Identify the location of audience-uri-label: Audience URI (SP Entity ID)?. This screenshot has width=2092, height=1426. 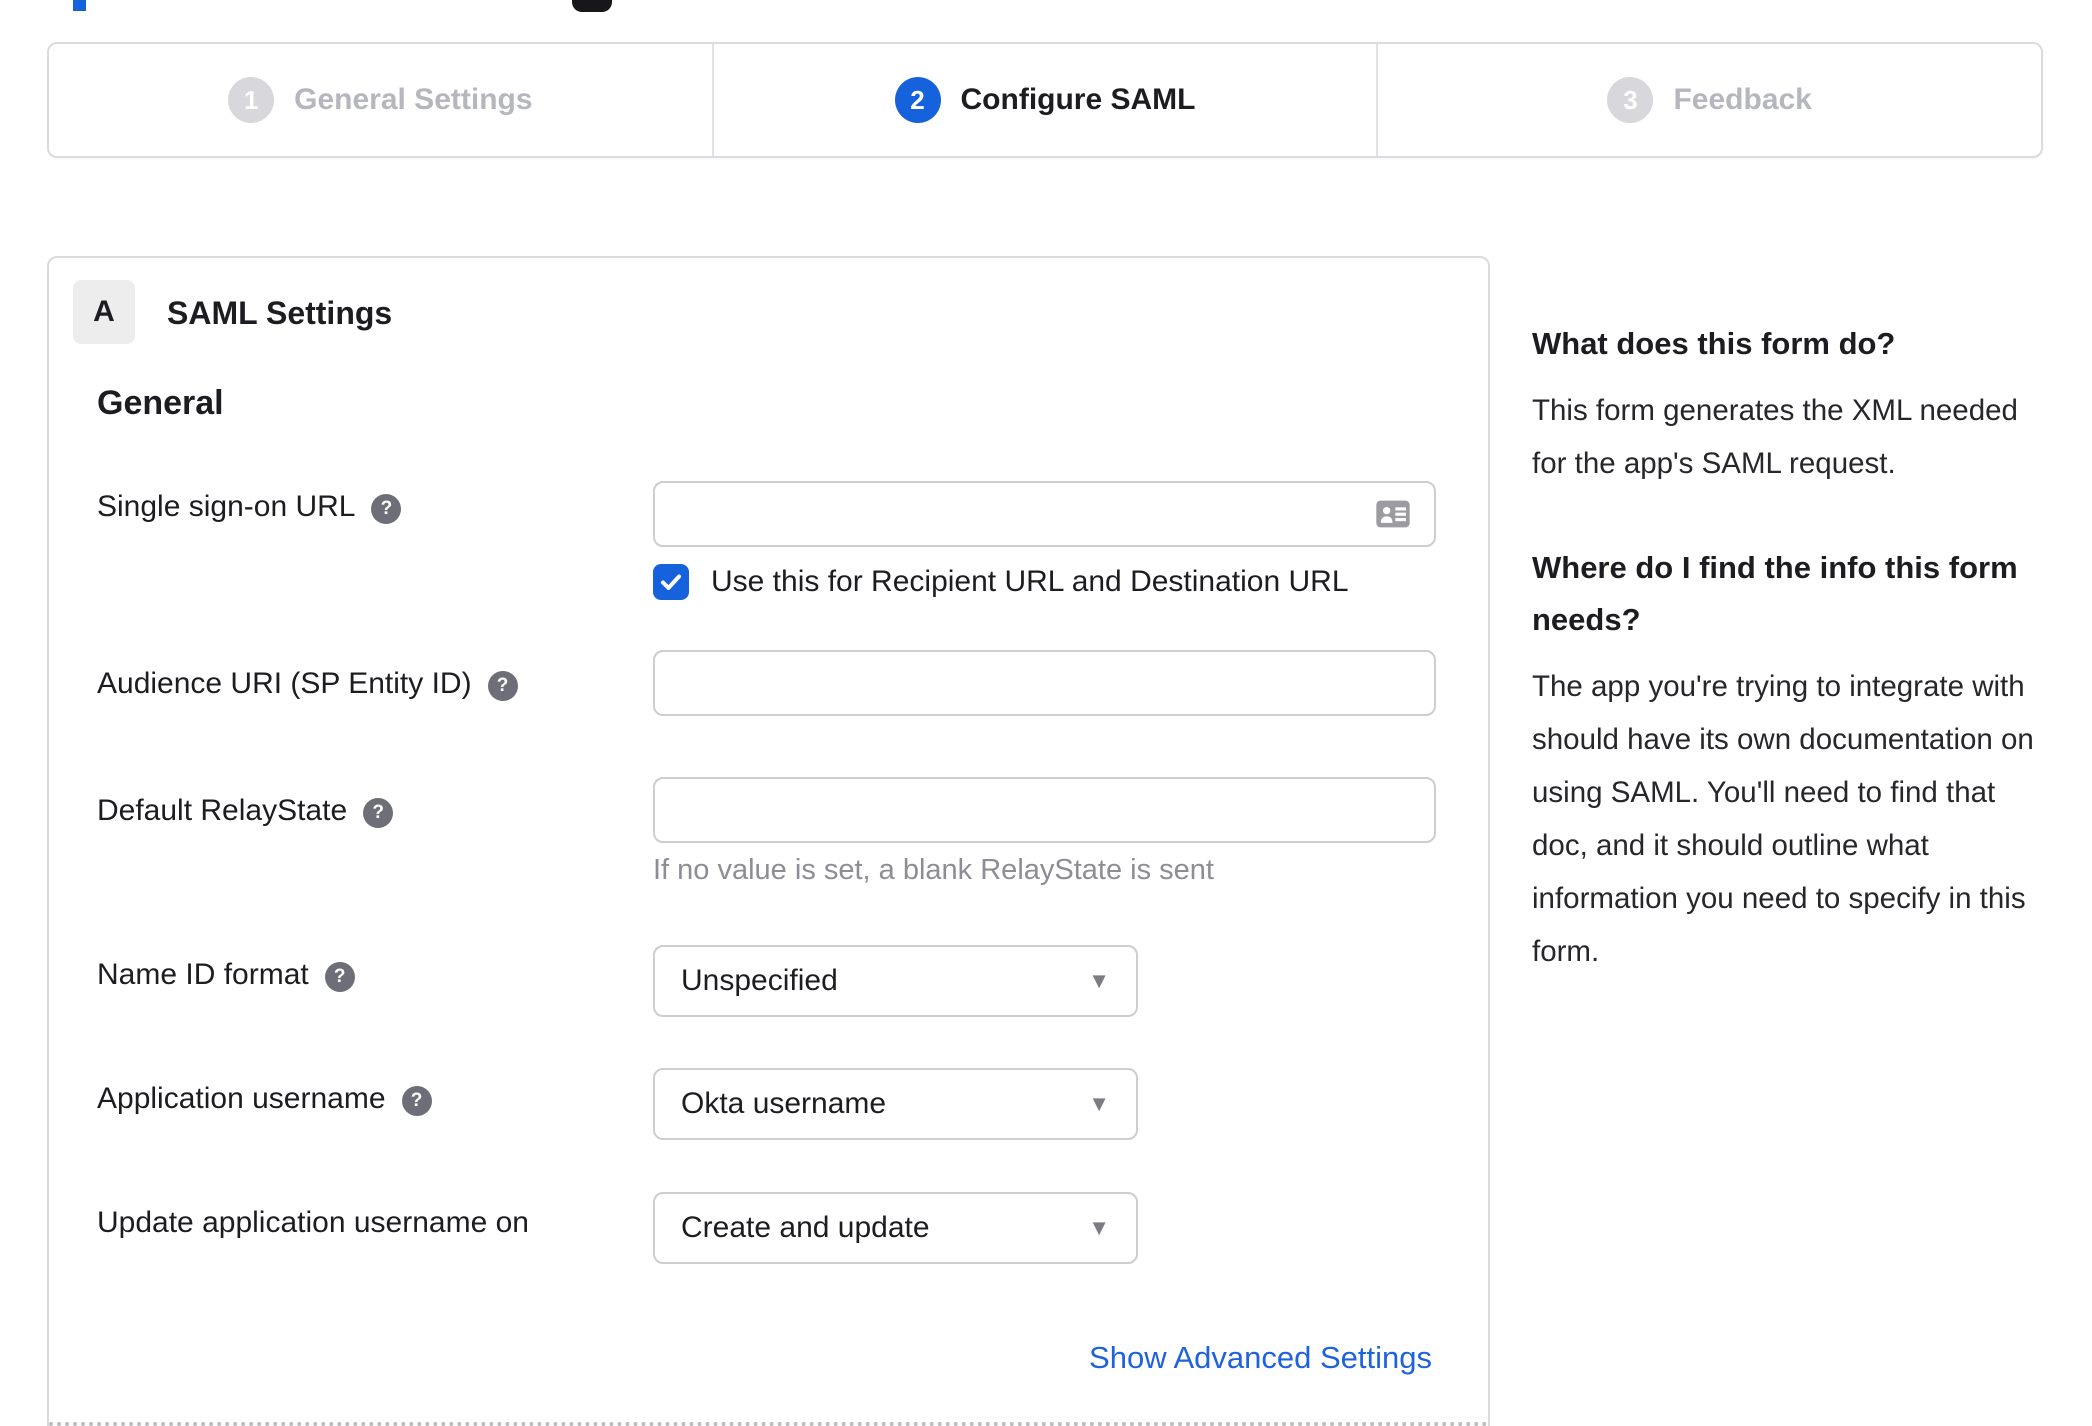
(307, 684).